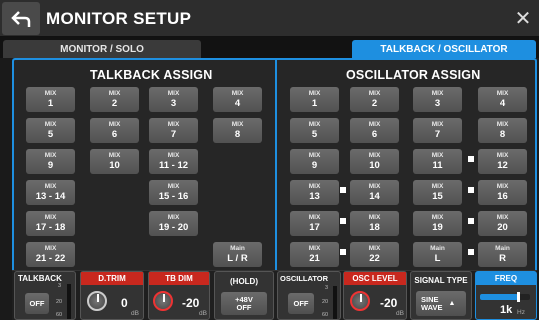 The width and height of the screenshot is (539, 320). I want to click on oscillator-assign-button: MIX 11, so click(437, 161).